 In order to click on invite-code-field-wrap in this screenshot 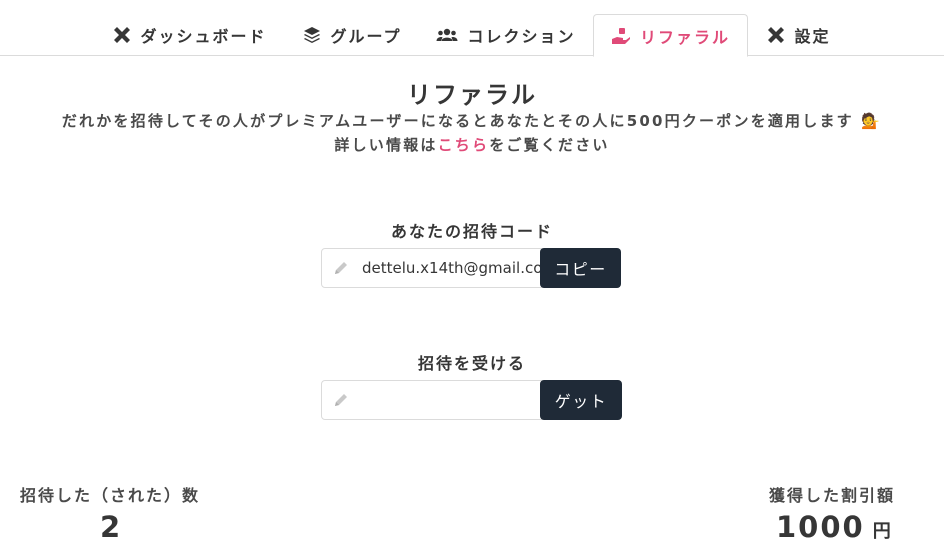, I will do `click(431, 268)`.